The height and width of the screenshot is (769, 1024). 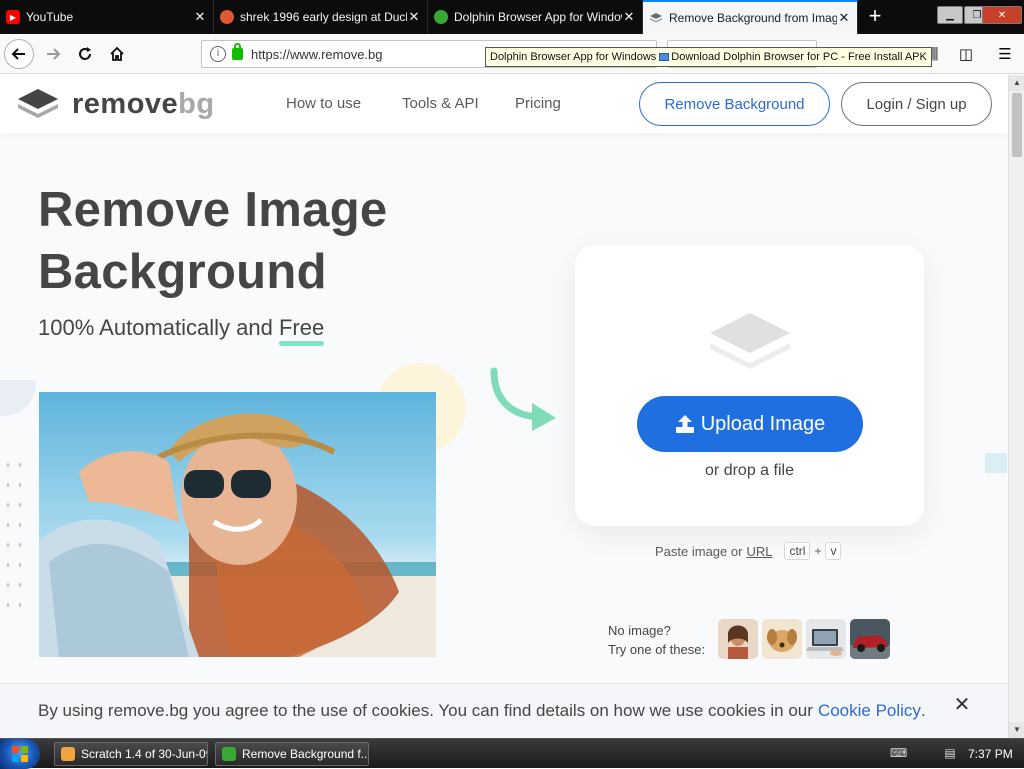 What do you see at coordinates (523, 399) in the screenshot?
I see `curved-arrow-icon` at bounding box center [523, 399].